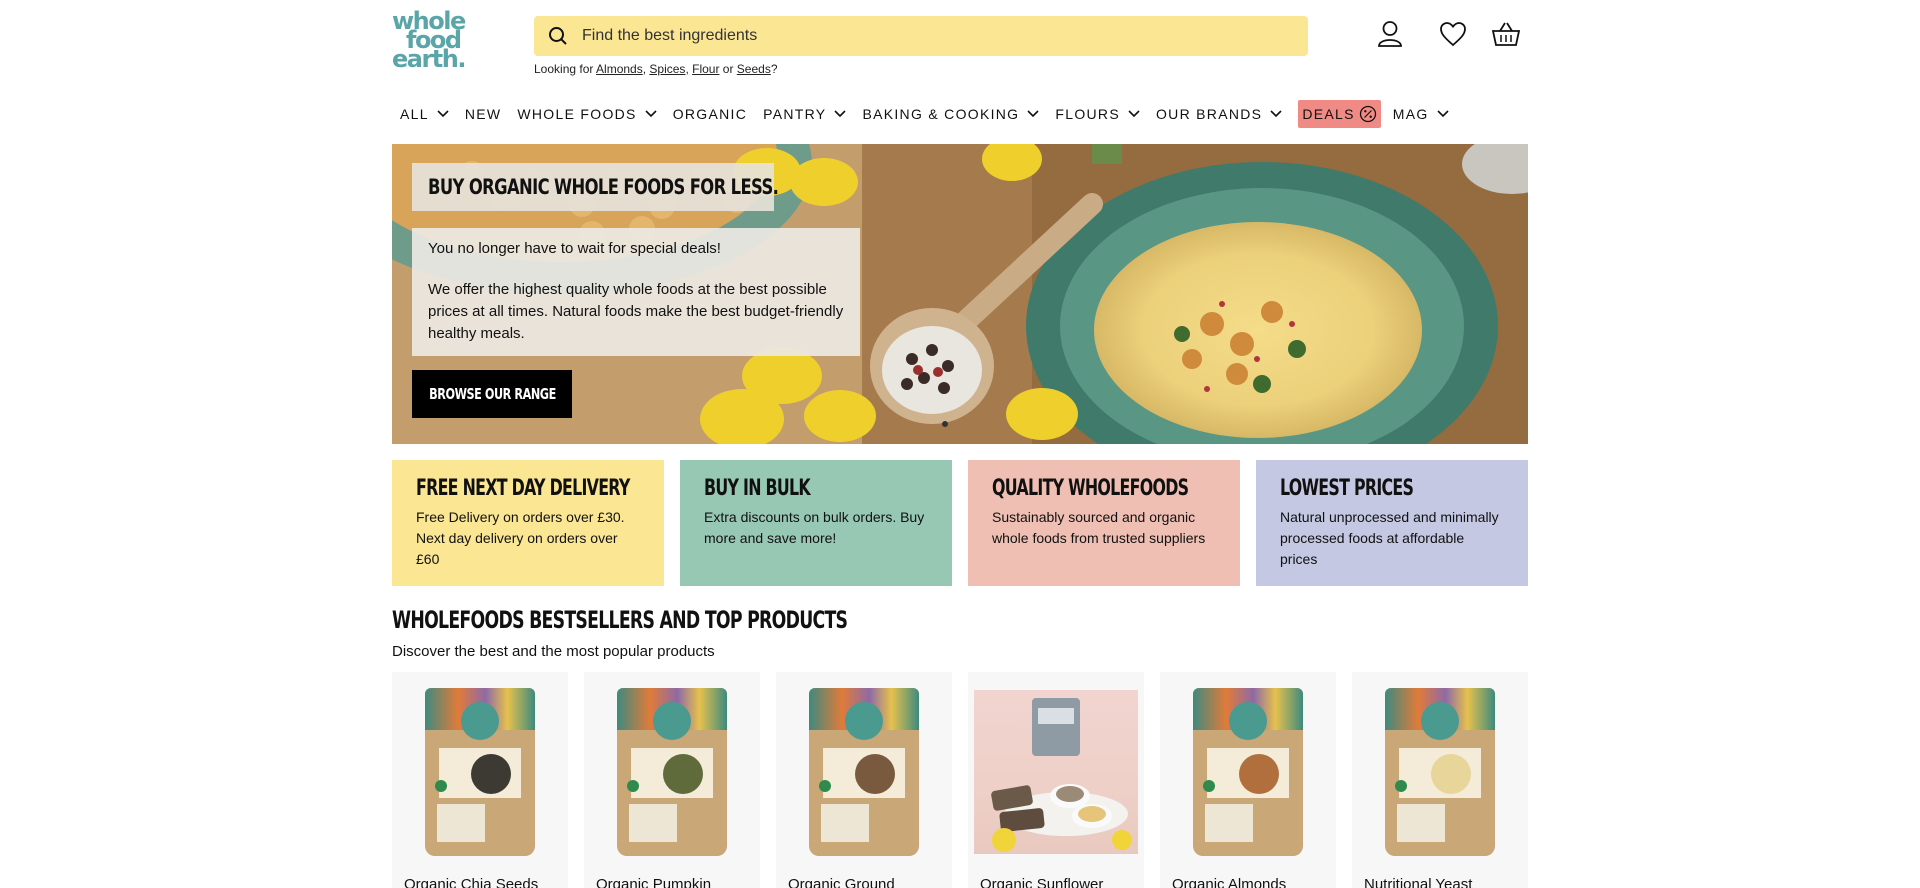  I want to click on hint-link-almonds: Almonds, so click(619, 69).